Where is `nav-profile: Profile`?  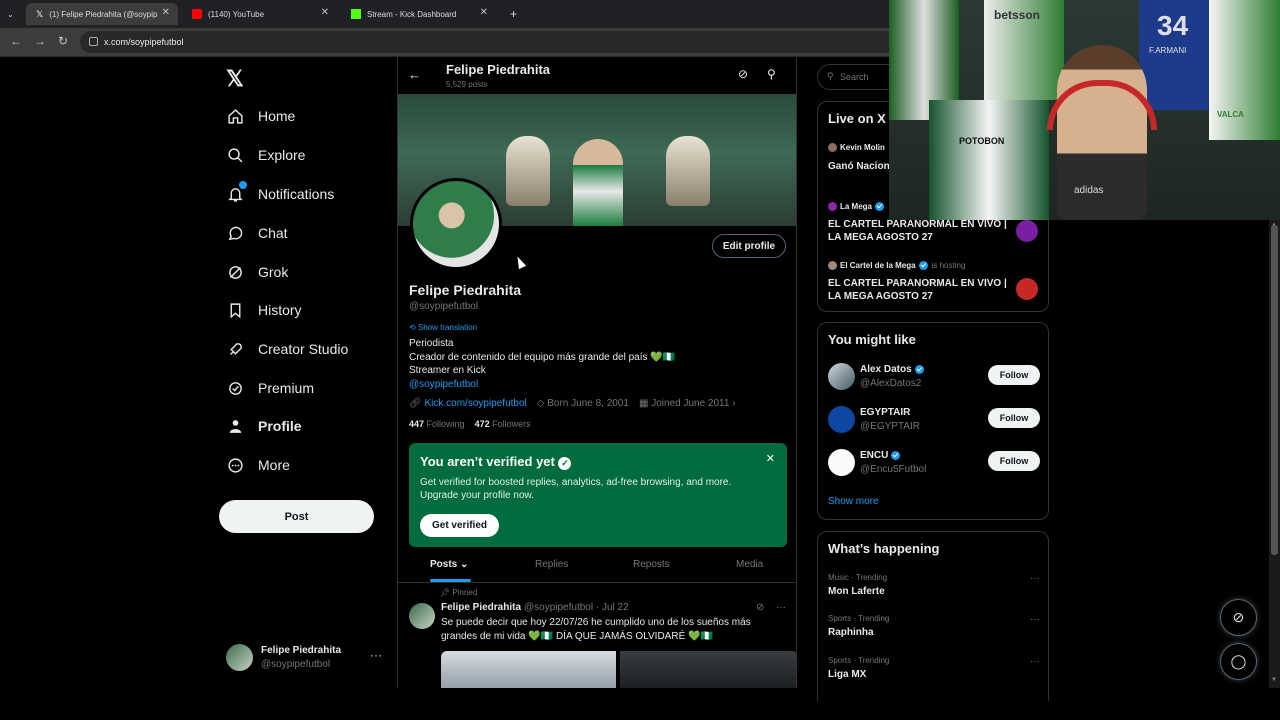
nav-profile: Profile is located at coordinates (264, 426).